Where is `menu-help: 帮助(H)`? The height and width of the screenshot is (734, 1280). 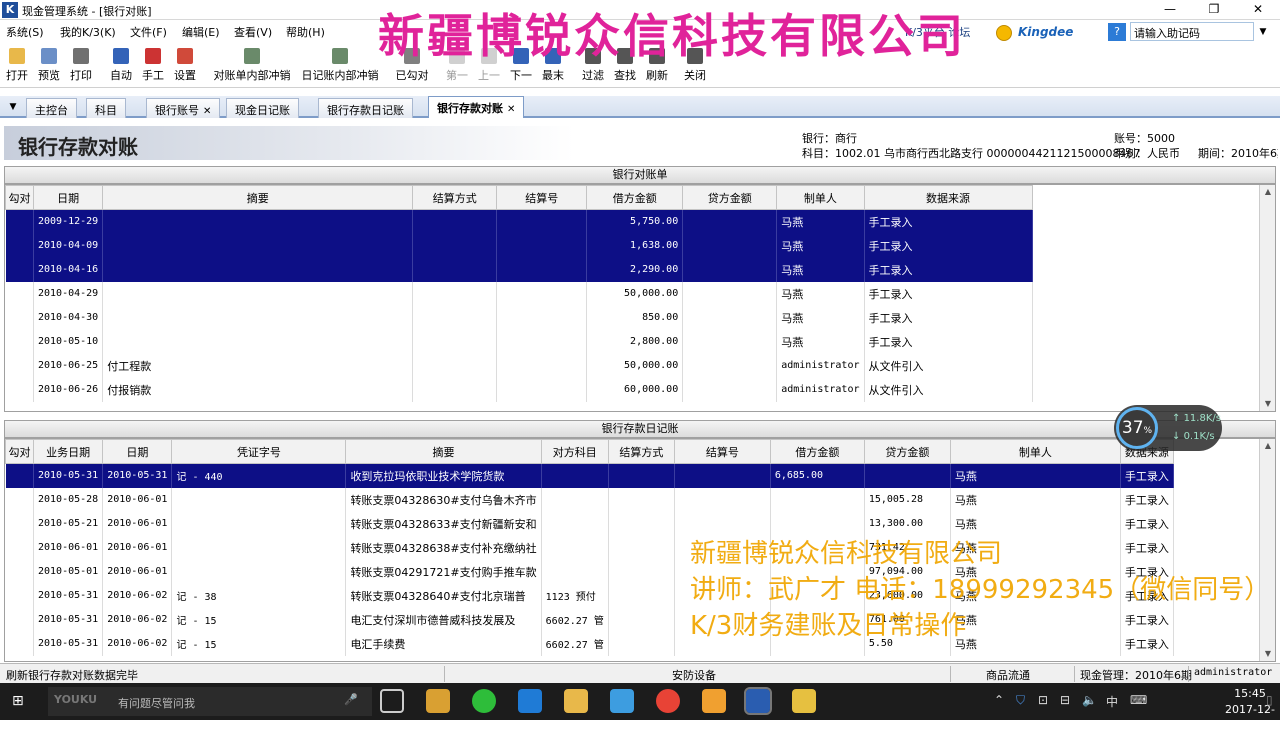
menu-help: 帮助(H) is located at coordinates (305, 32).